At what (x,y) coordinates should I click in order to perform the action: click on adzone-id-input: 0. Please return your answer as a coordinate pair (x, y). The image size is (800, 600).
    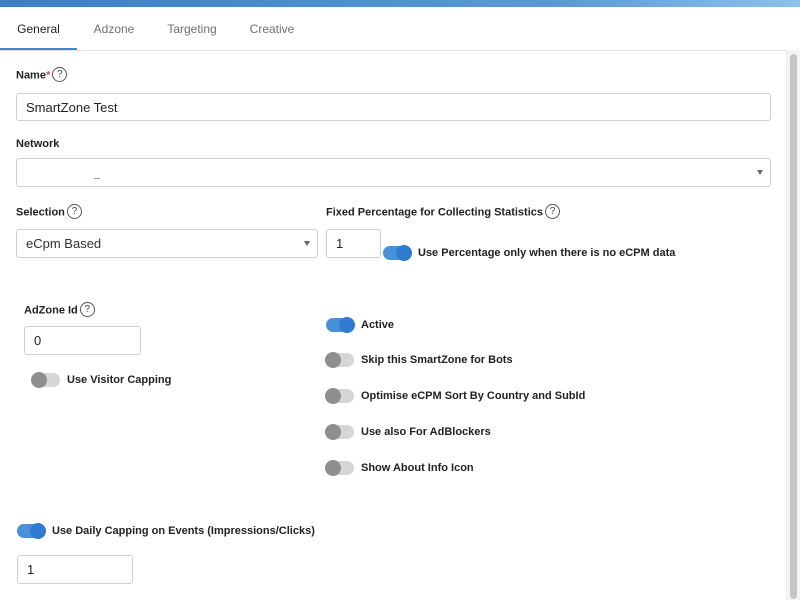
    Looking at the image, I should click on (82, 340).